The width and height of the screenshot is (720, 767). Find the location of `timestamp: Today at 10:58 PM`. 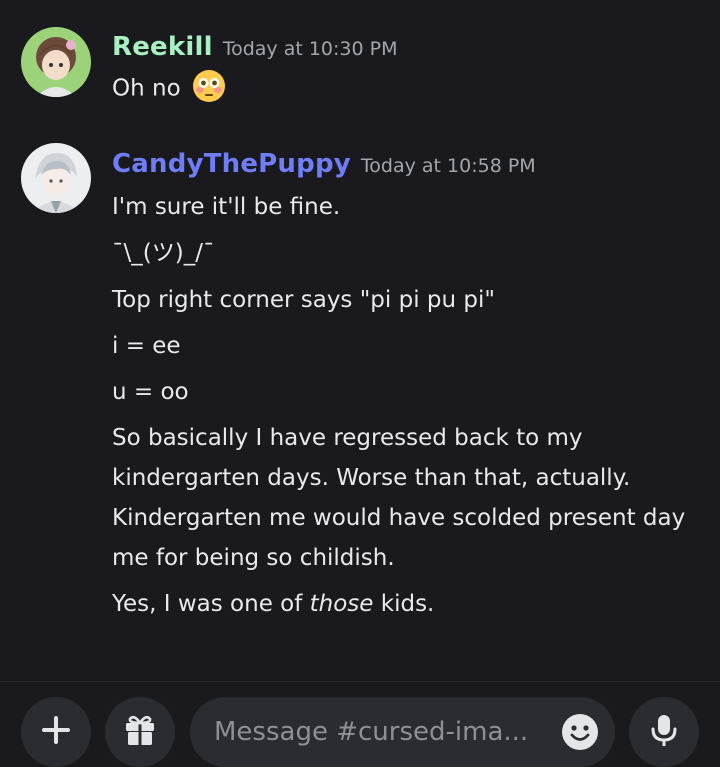

timestamp: Today at 10:58 PM is located at coordinates (448, 166).